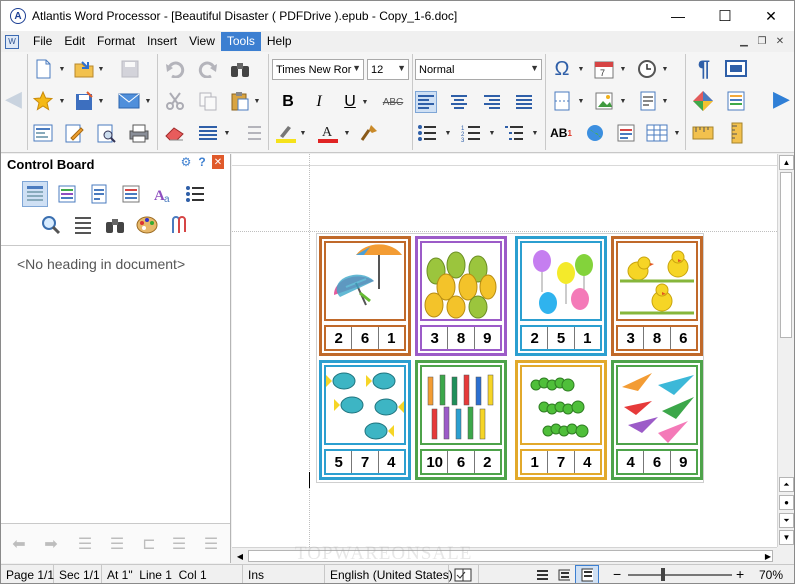 The height and width of the screenshot is (584, 795). What do you see at coordinates (786, 502) in the screenshot?
I see `browse-object-icon: ●` at bounding box center [786, 502].